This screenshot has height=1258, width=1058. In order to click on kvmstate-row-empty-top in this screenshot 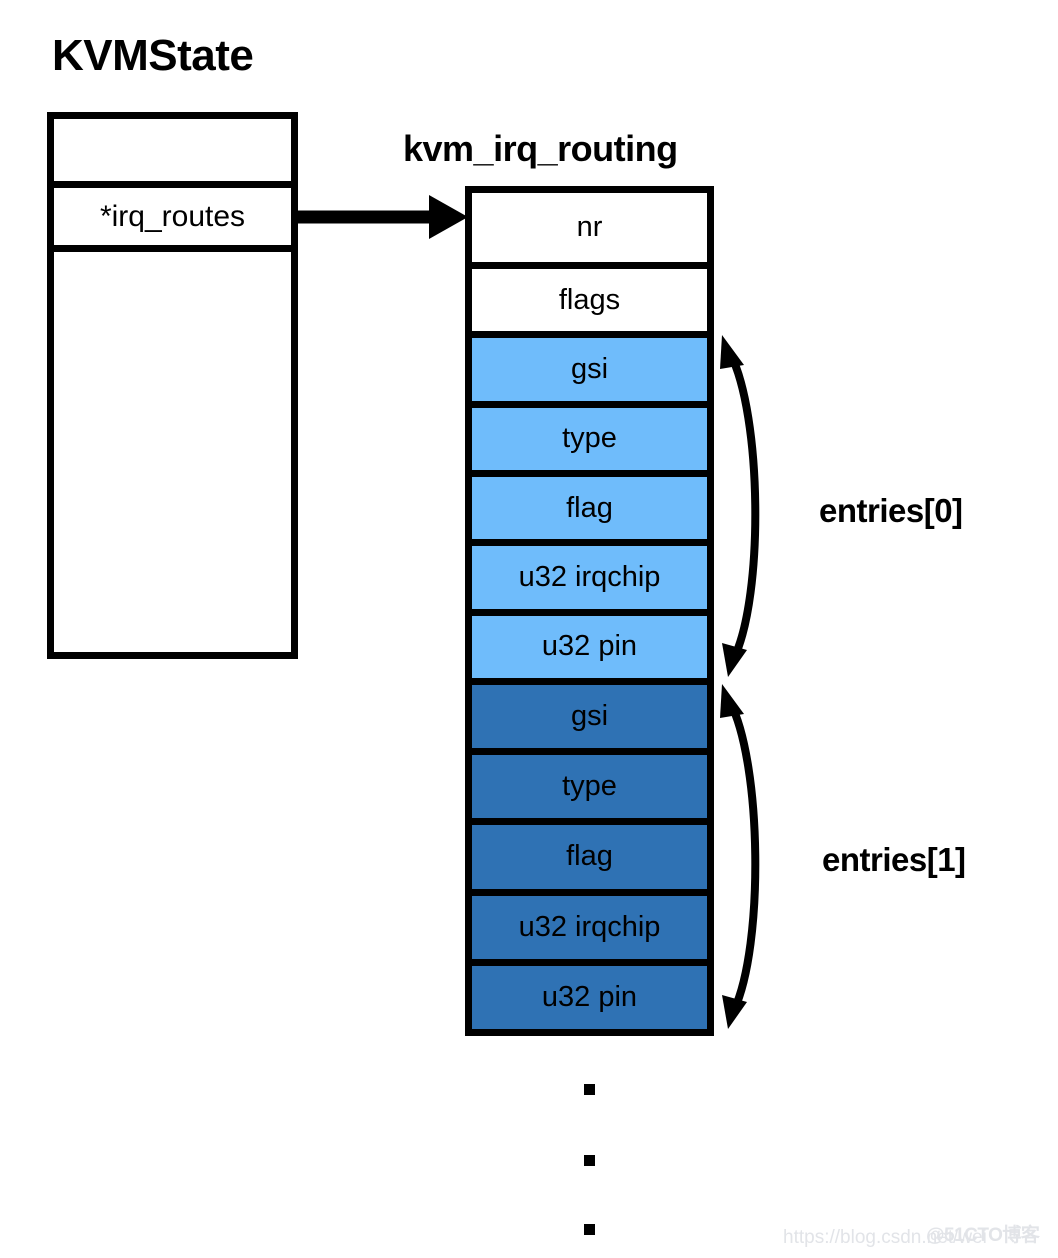, I will do `click(172, 150)`.